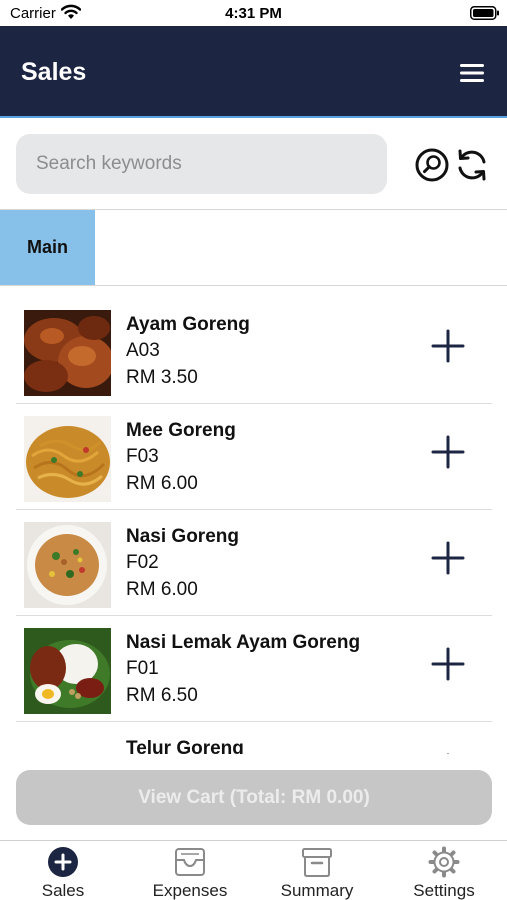 This screenshot has height=900, width=507. I want to click on search-row, so click(253, 165).